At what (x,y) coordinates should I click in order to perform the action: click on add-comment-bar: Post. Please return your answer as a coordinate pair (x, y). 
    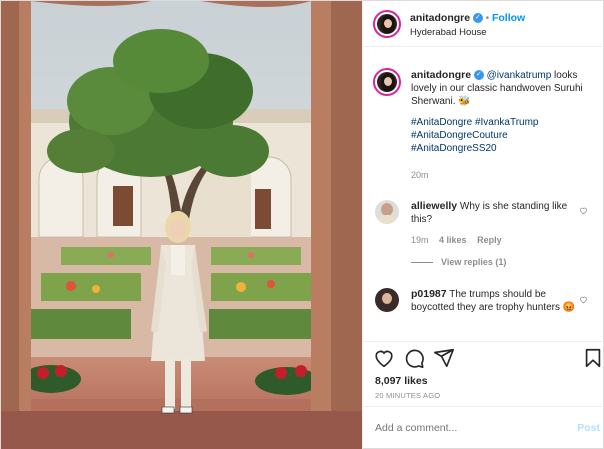
    Looking at the image, I should click on (483, 427).